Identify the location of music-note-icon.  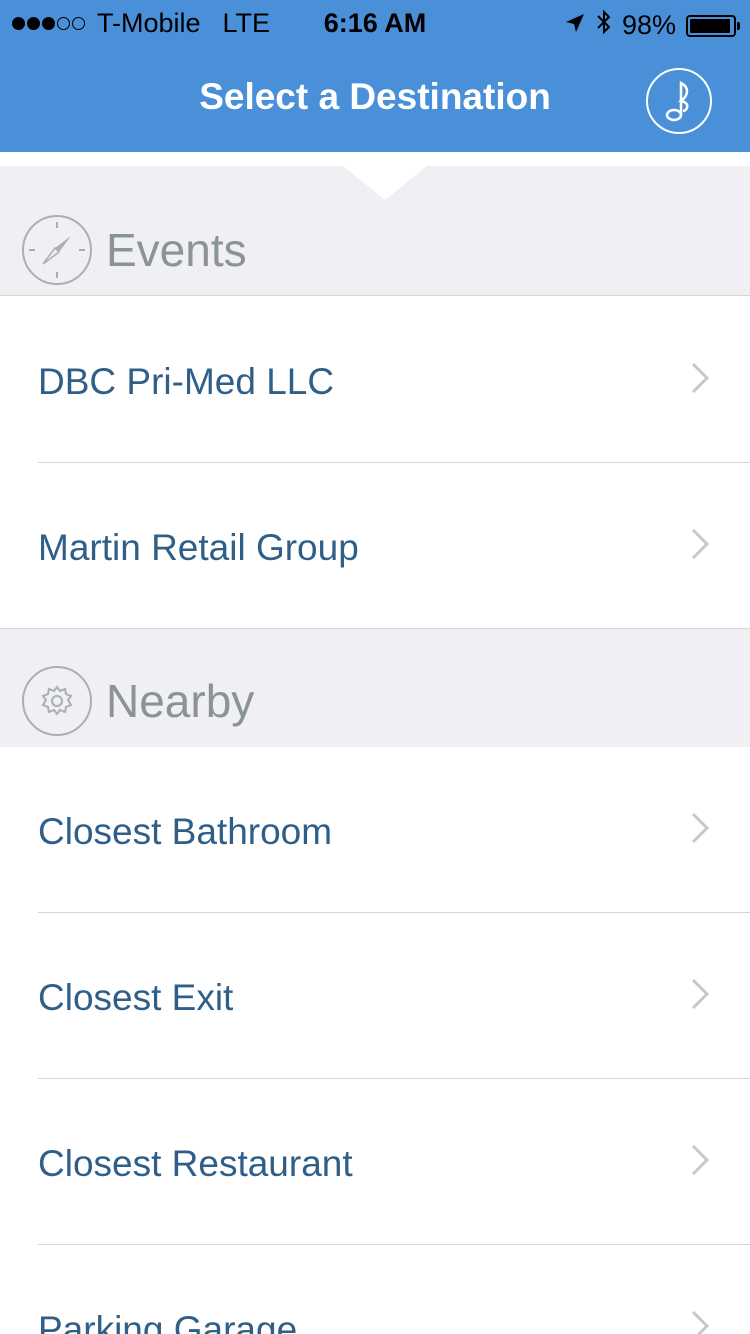
(677, 101).